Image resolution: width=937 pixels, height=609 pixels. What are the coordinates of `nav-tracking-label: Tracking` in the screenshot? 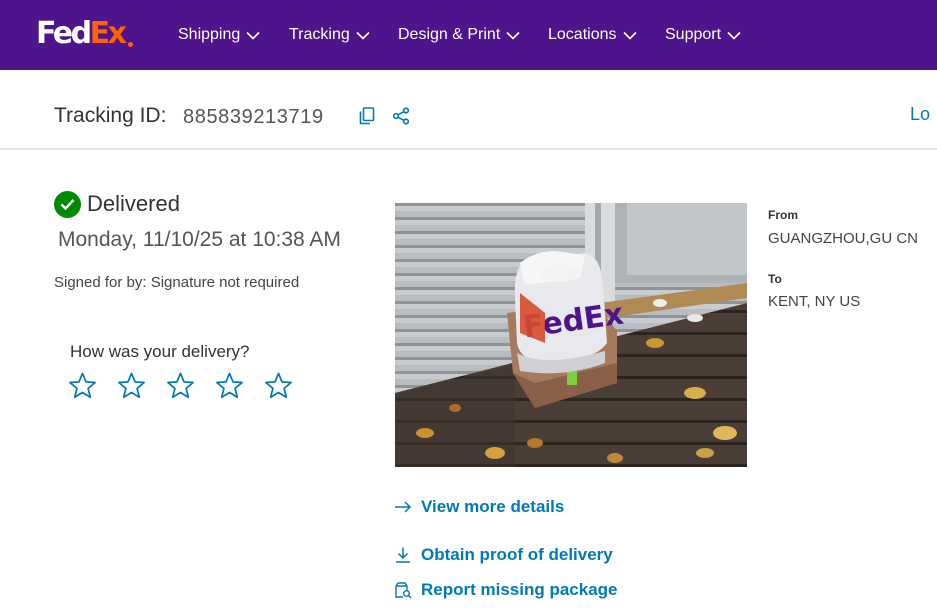 It's located at (319, 34).